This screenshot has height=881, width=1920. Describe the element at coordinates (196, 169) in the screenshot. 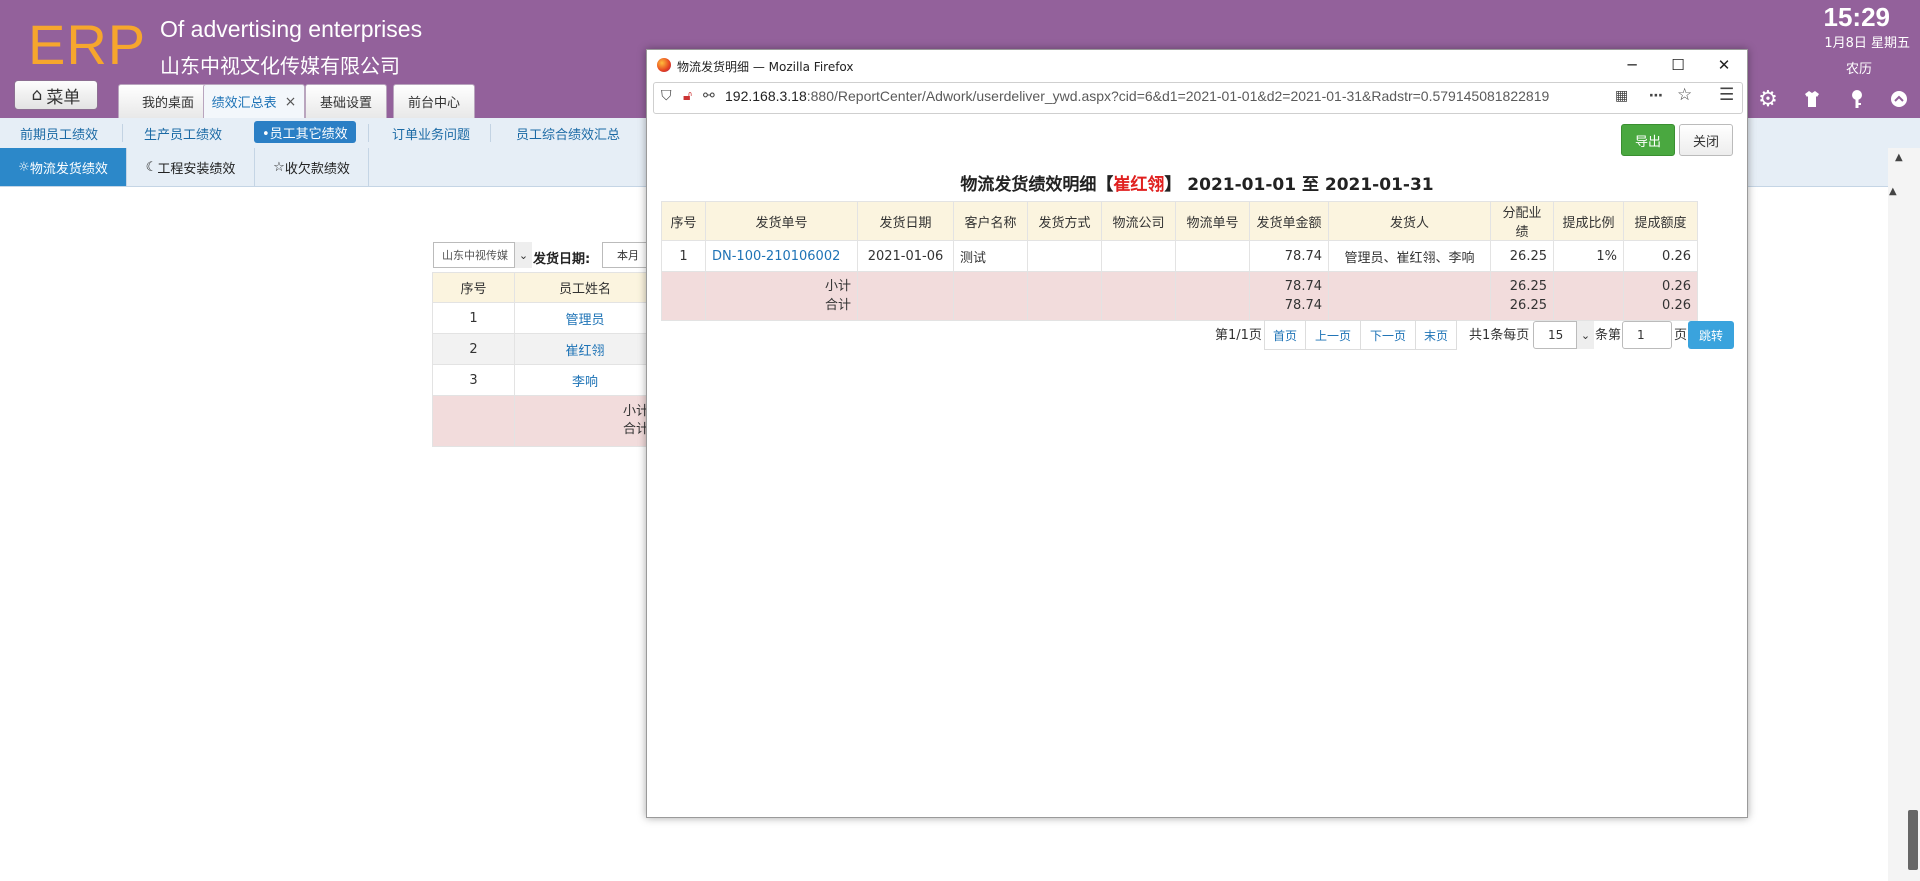

I see `tab-label: 工程安装绩效` at that location.